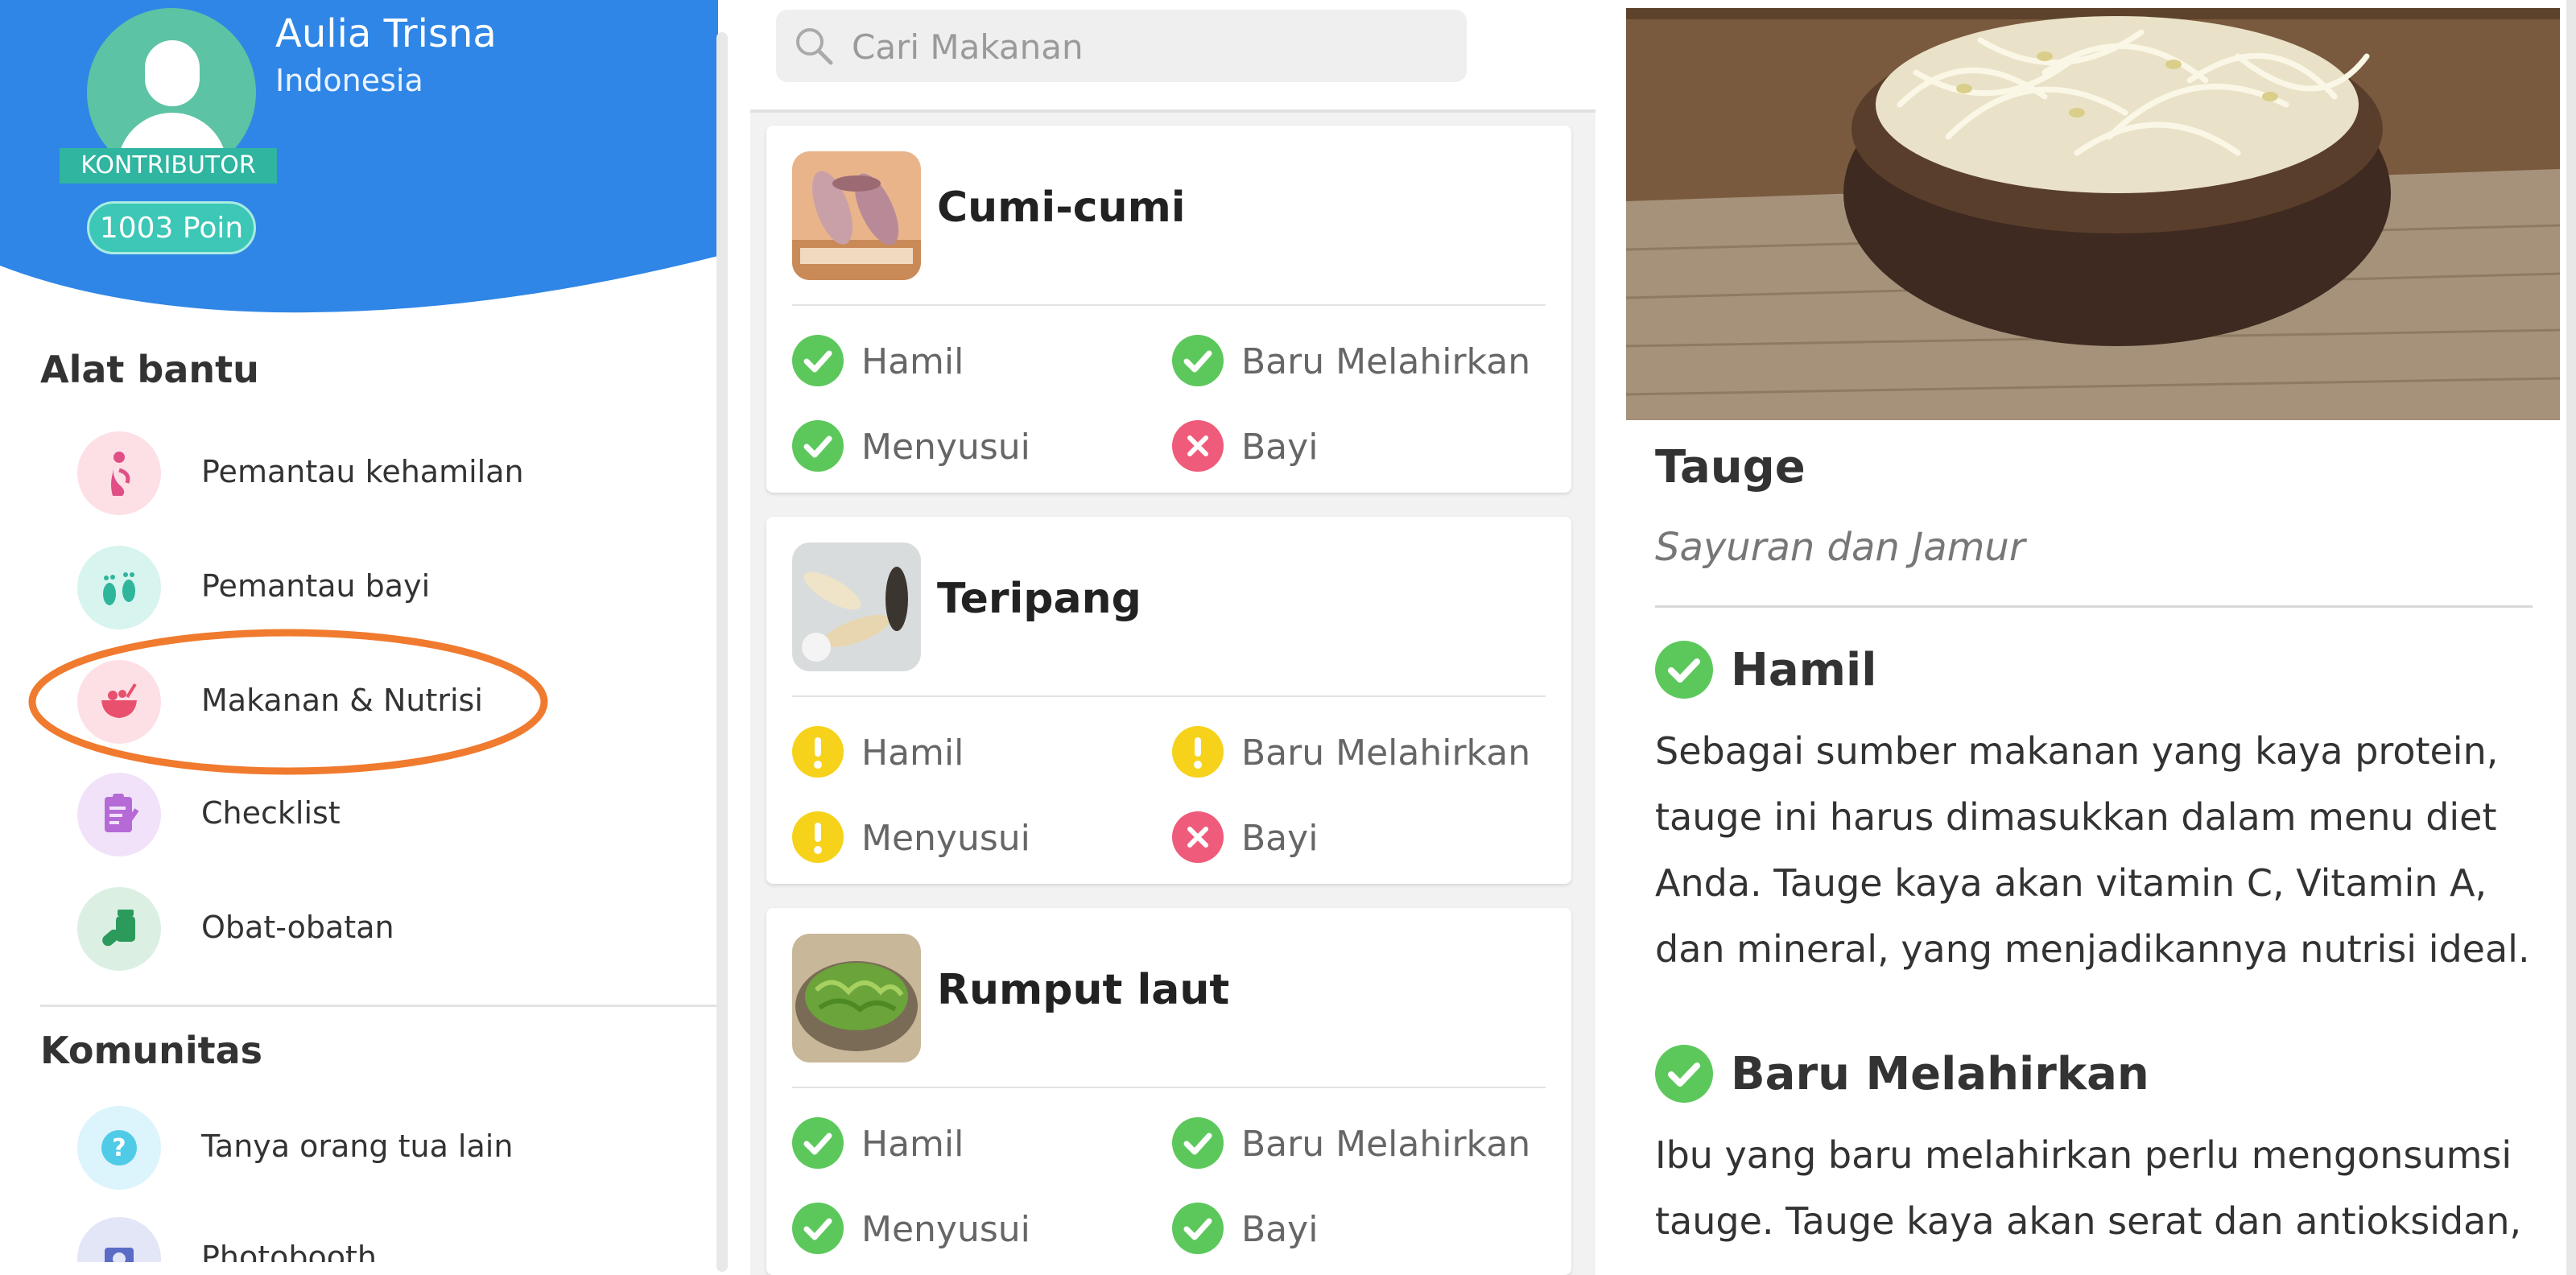  What do you see at coordinates (378, 1006) in the screenshot?
I see `section-divider` at bounding box center [378, 1006].